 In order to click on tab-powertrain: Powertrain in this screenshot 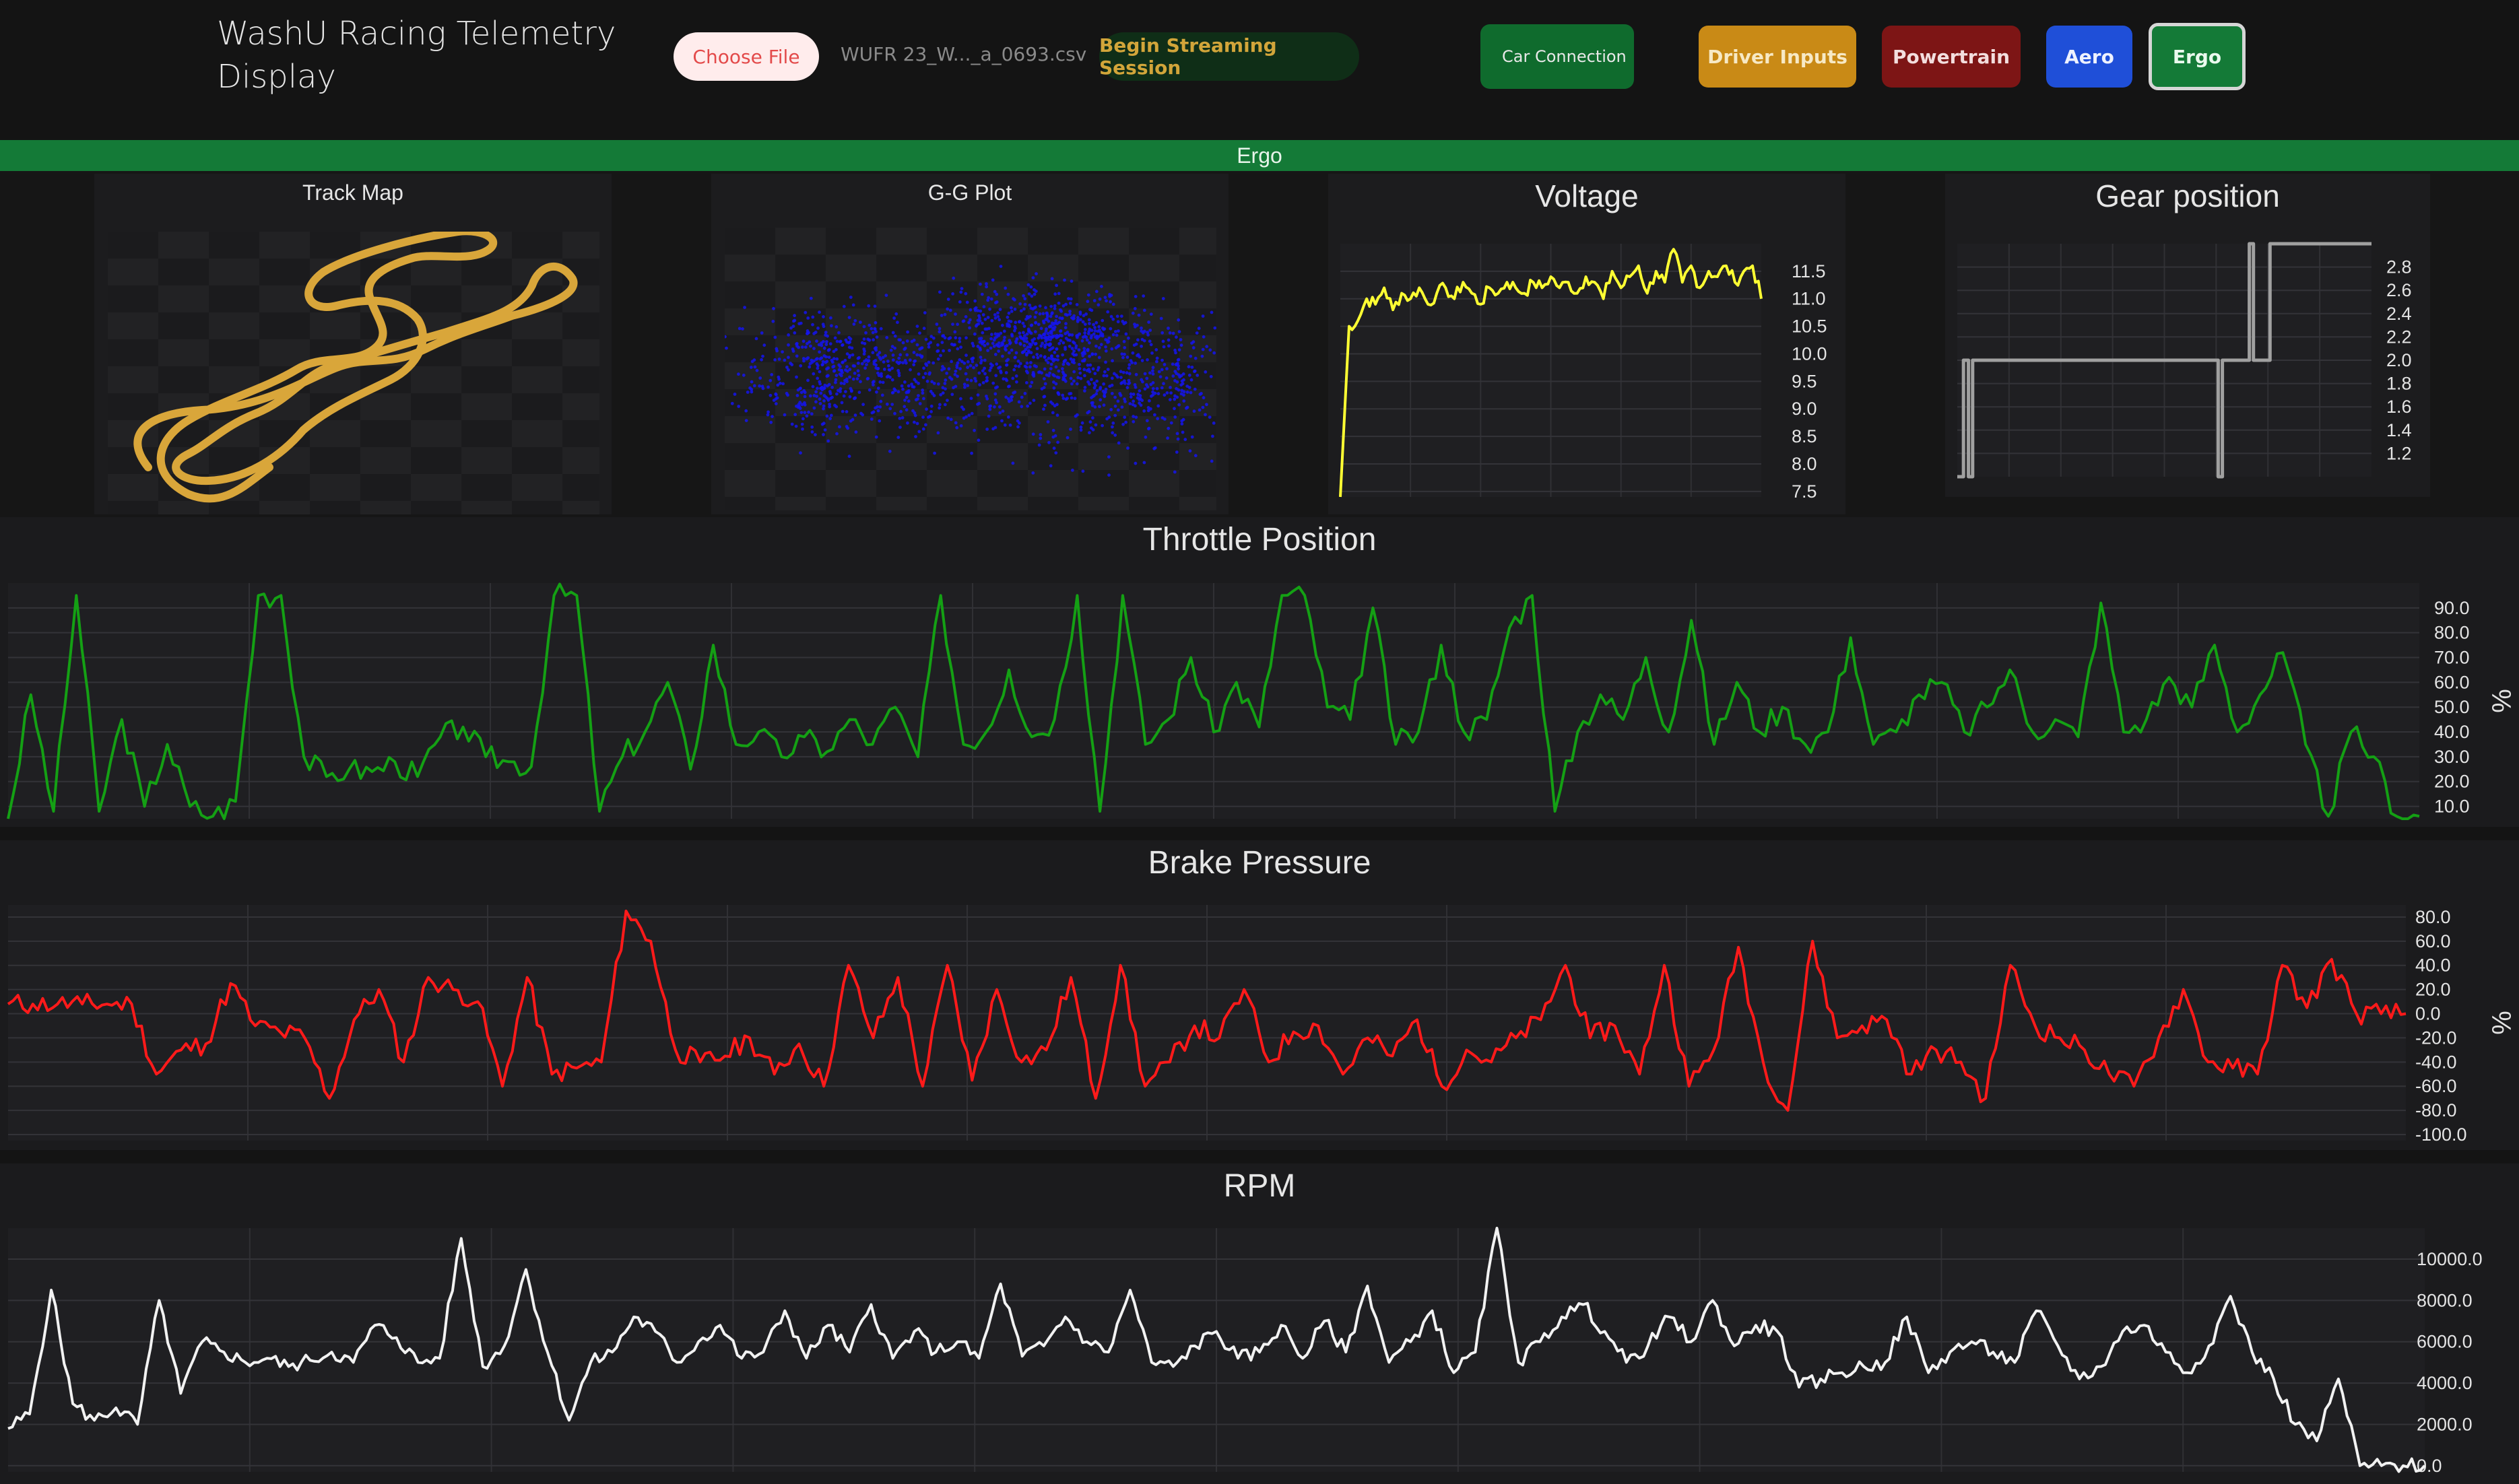, I will do `click(1951, 57)`.